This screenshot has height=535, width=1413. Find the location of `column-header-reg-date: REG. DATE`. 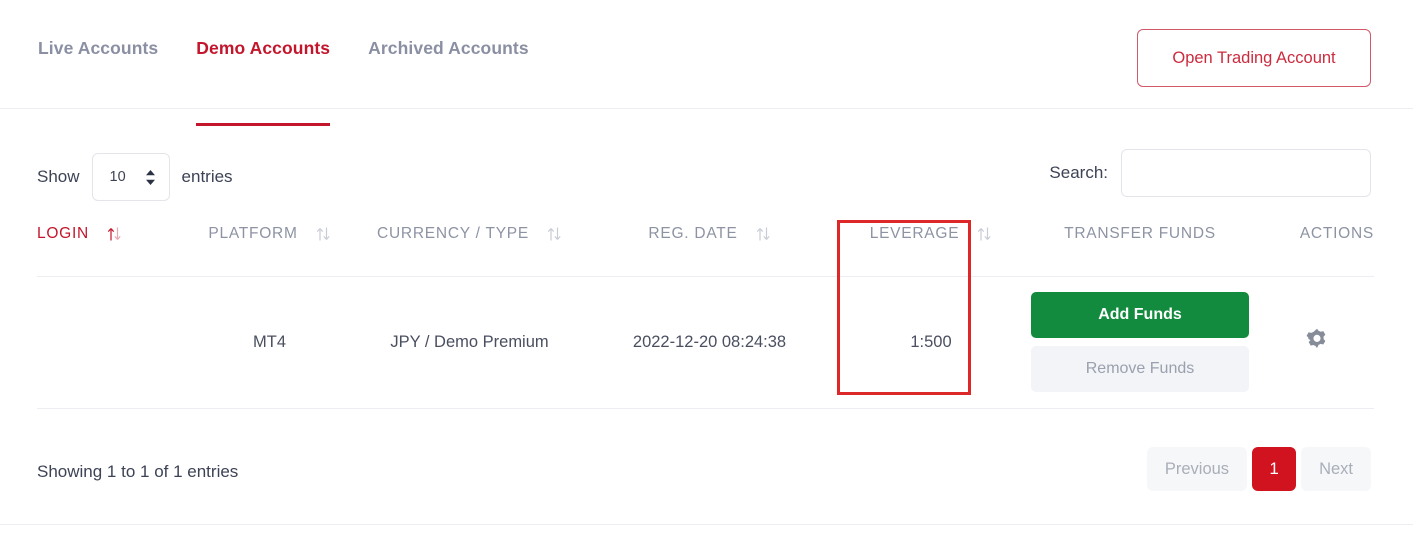

column-header-reg-date: REG. DATE is located at coordinates (709, 248).